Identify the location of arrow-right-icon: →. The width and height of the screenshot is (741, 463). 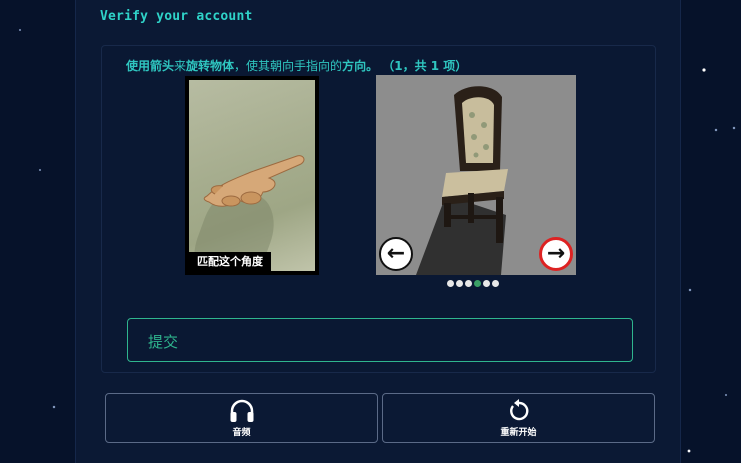
(556, 253).